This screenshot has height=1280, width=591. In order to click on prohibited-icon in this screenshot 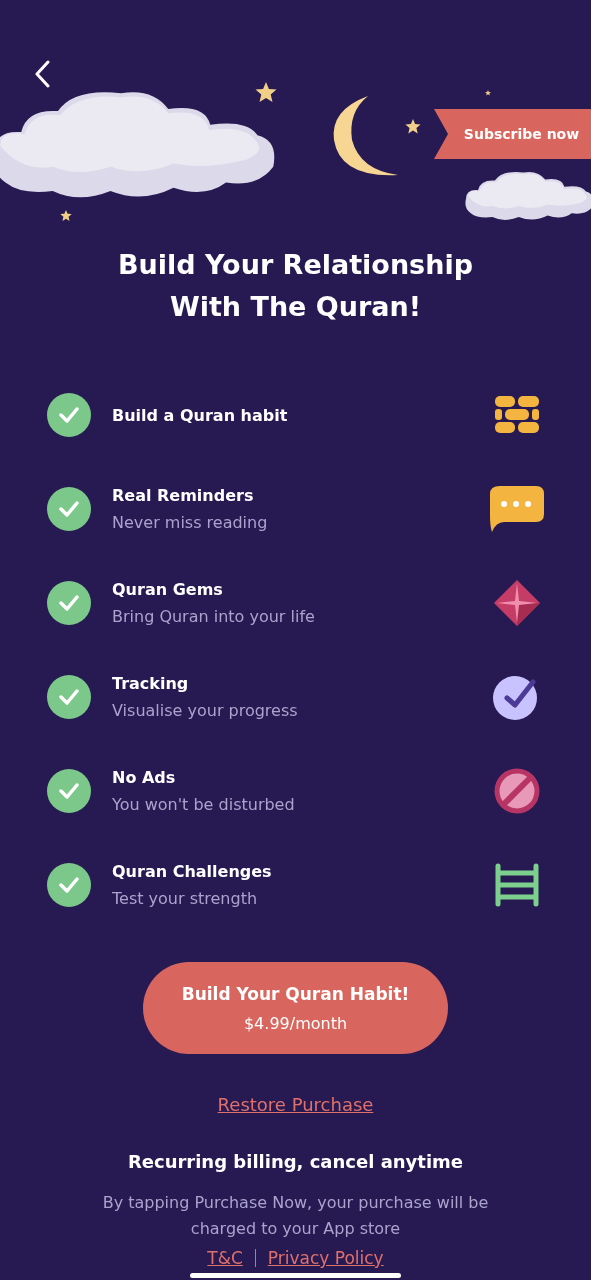, I will do `click(517, 791)`.